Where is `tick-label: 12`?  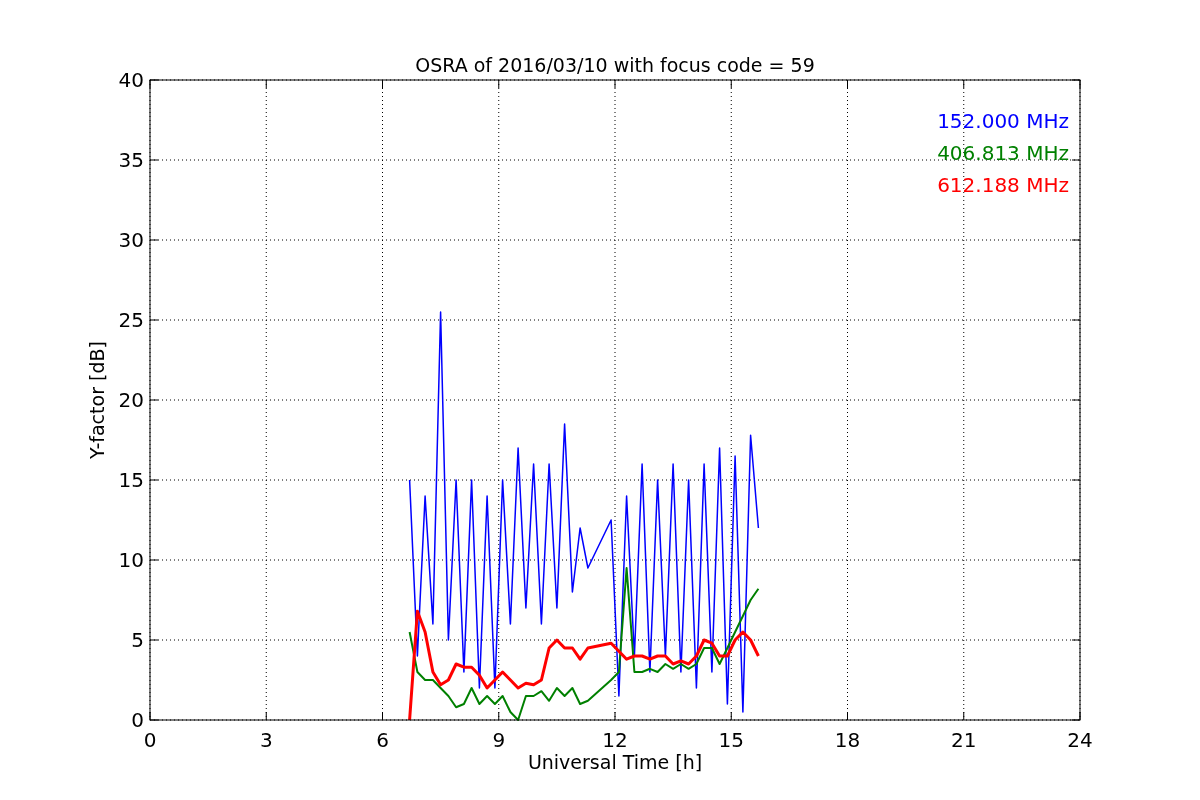 tick-label: 12 is located at coordinates (615, 740).